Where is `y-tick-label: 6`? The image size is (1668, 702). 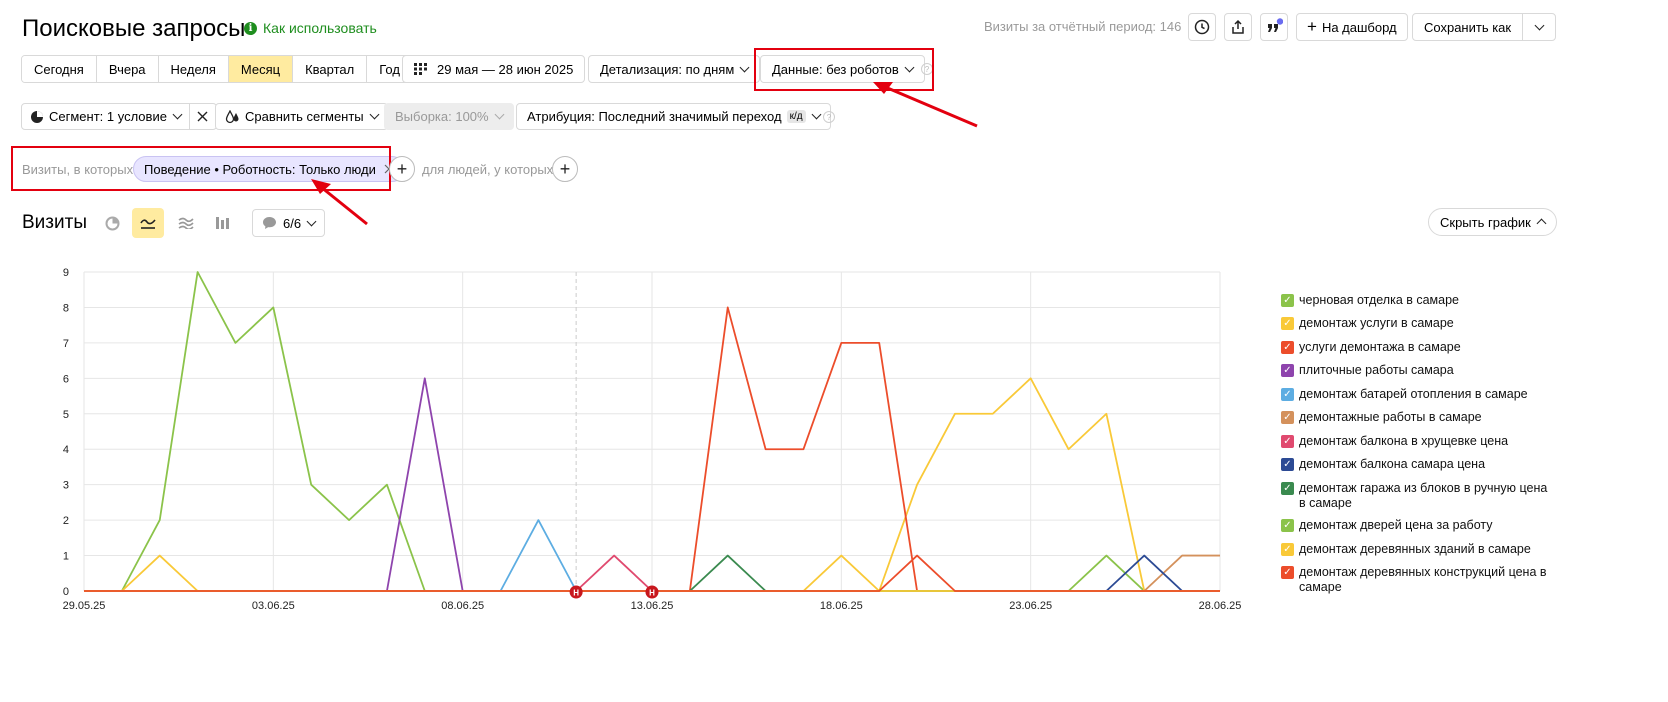 y-tick-label: 6 is located at coordinates (66, 379).